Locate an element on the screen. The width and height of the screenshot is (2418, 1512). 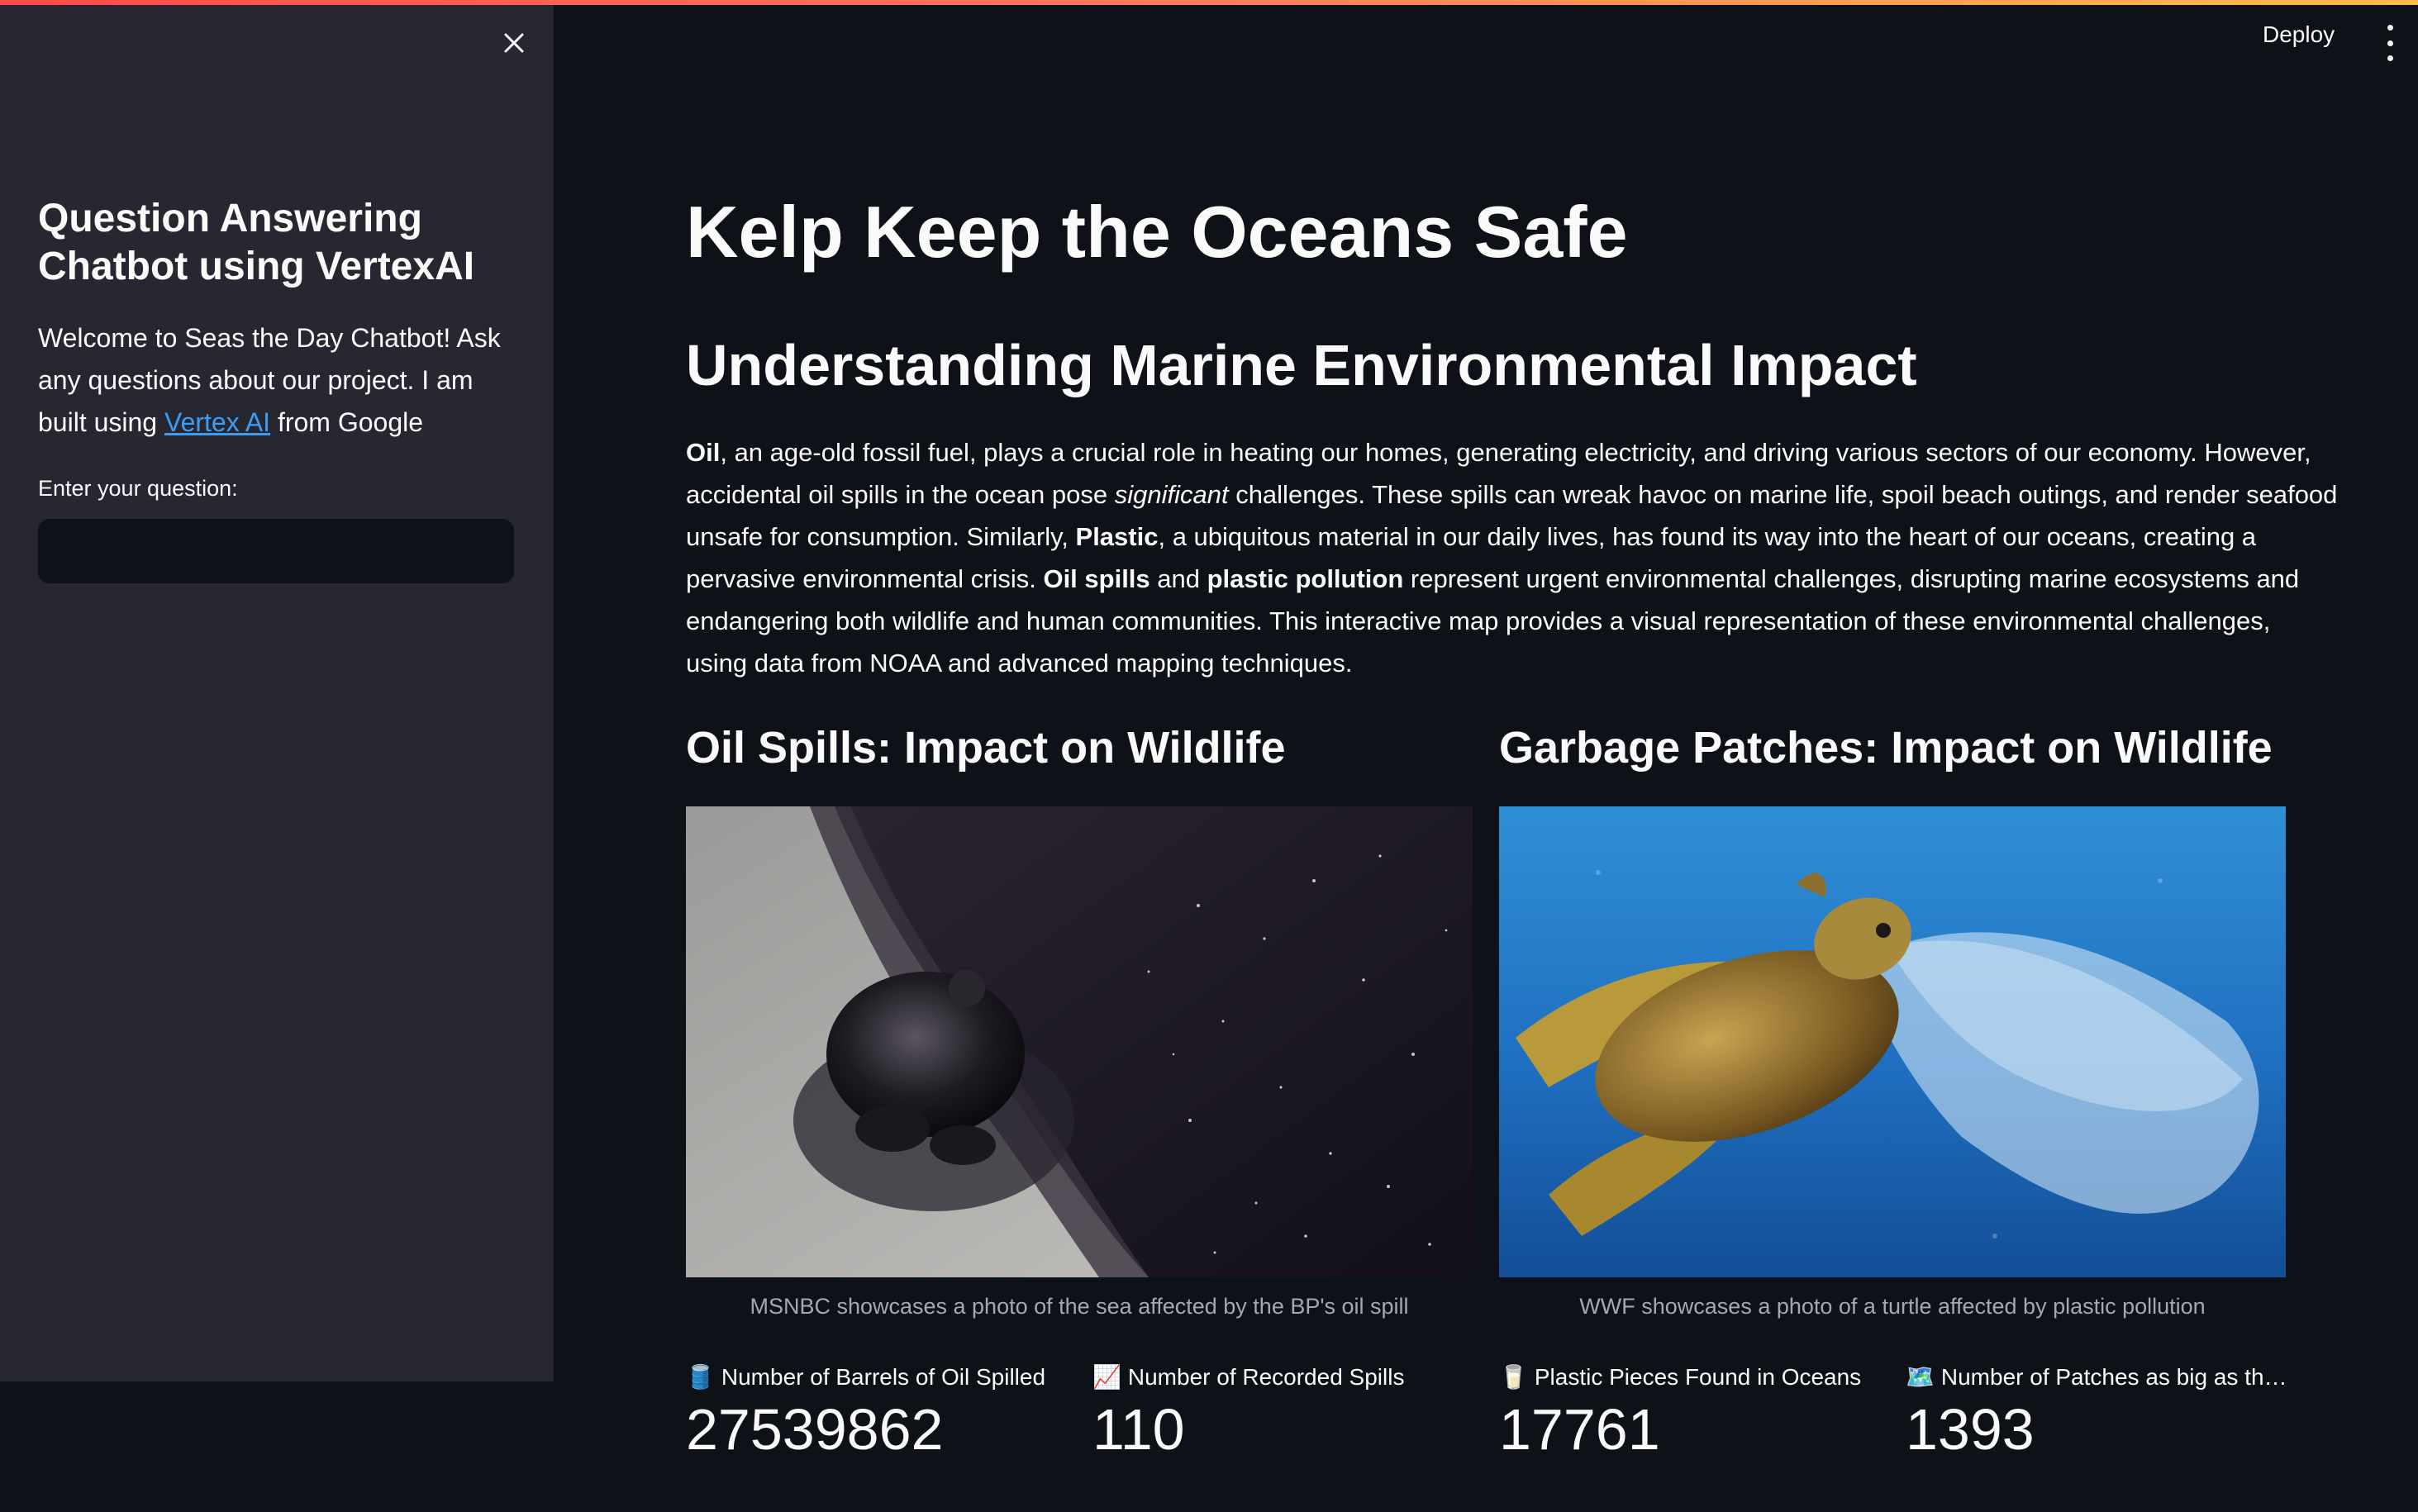
intro-bold-oil: Oil is located at coordinates (703, 452).